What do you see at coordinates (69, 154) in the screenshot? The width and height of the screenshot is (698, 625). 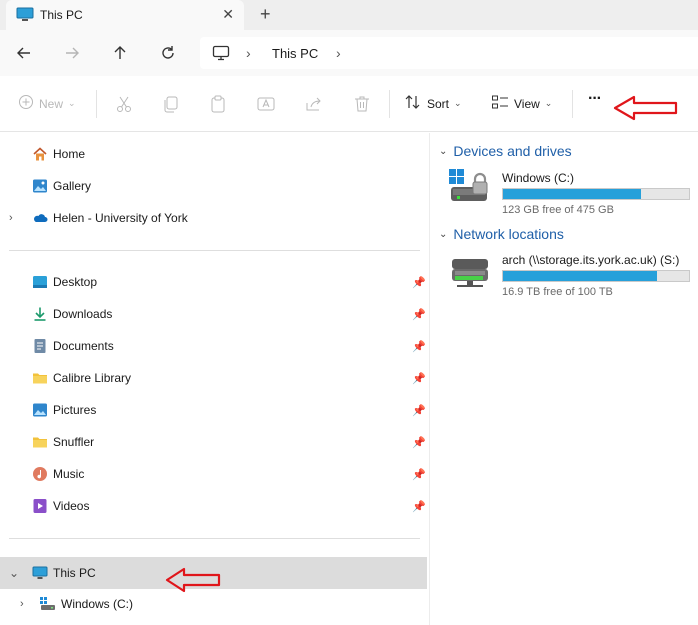 I see `sidebar-item-label: Home` at bounding box center [69, 154].